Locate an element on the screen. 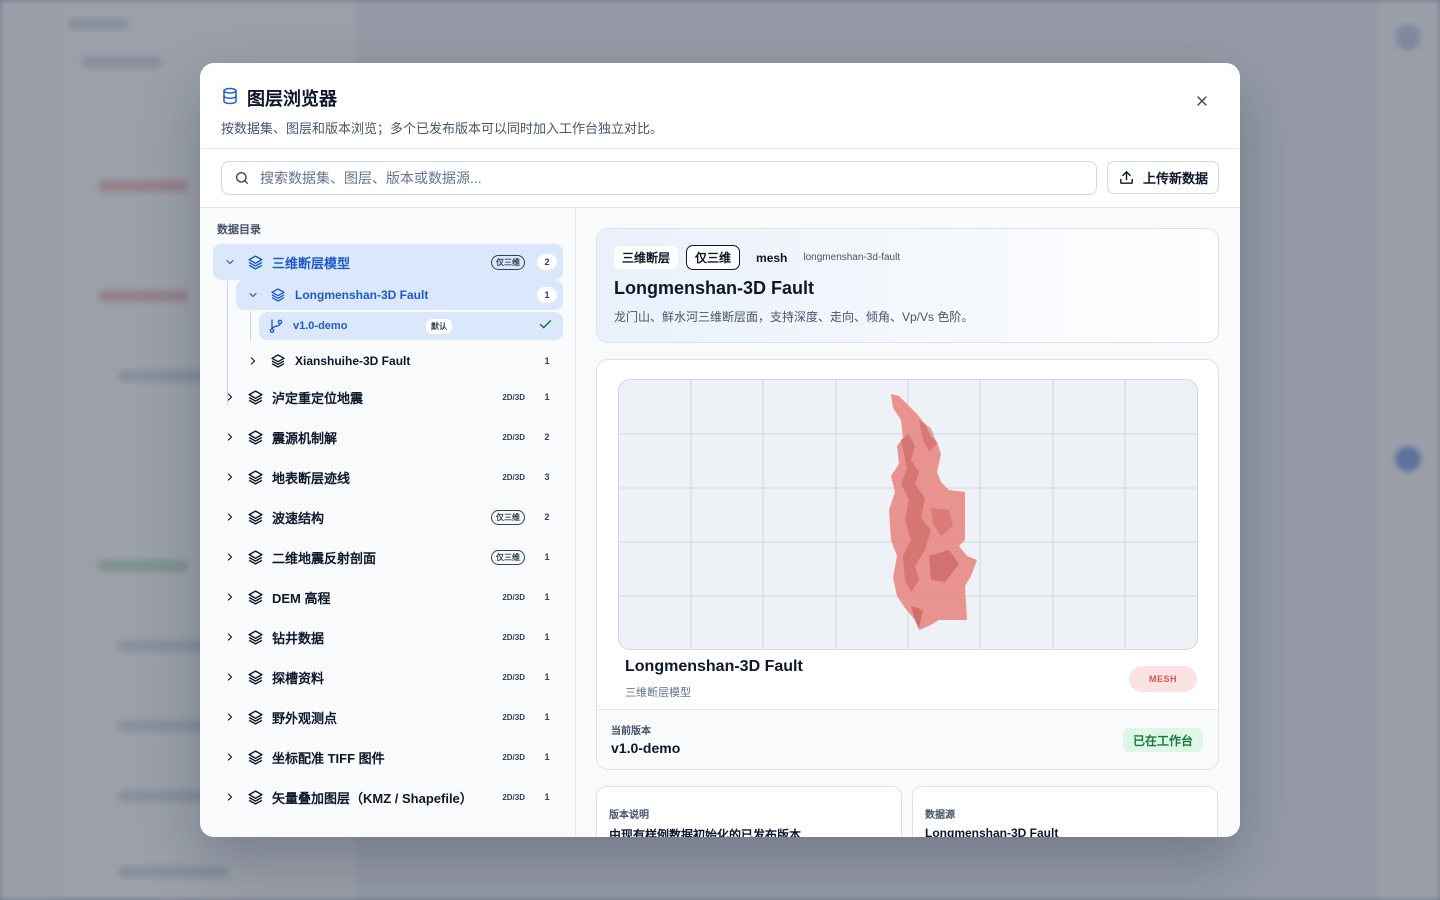 This screenshot has height=900, width=1440. upload-label: 上传新数据 is located at coordinates (1175, 178).